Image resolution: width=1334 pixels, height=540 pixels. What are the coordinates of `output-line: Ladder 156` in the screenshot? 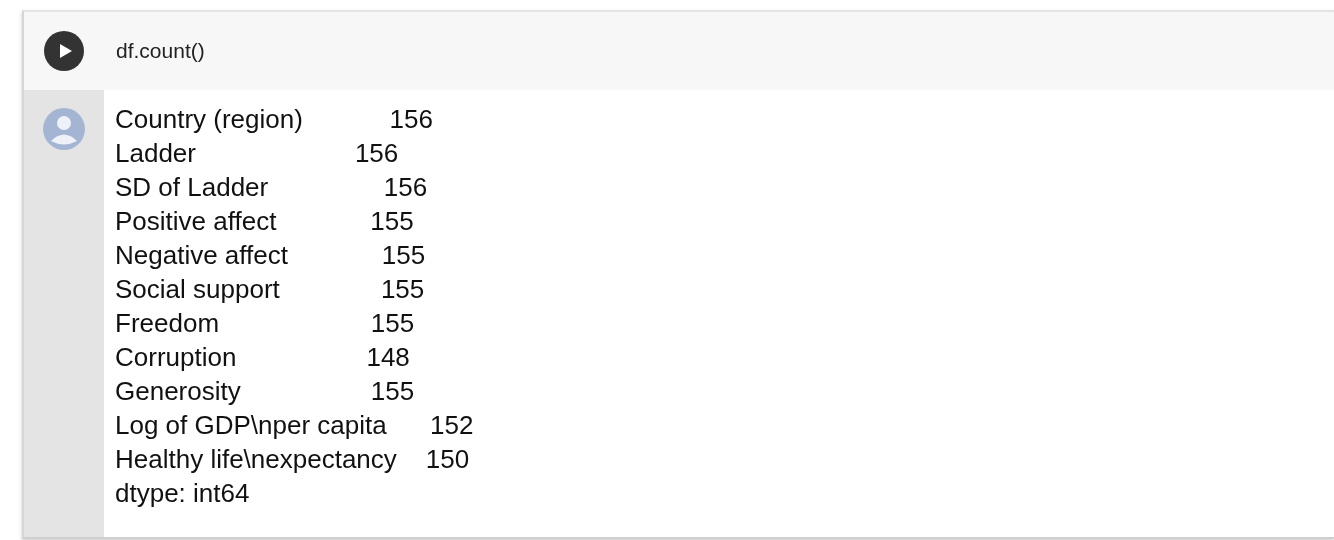 It's located at (257, 153).